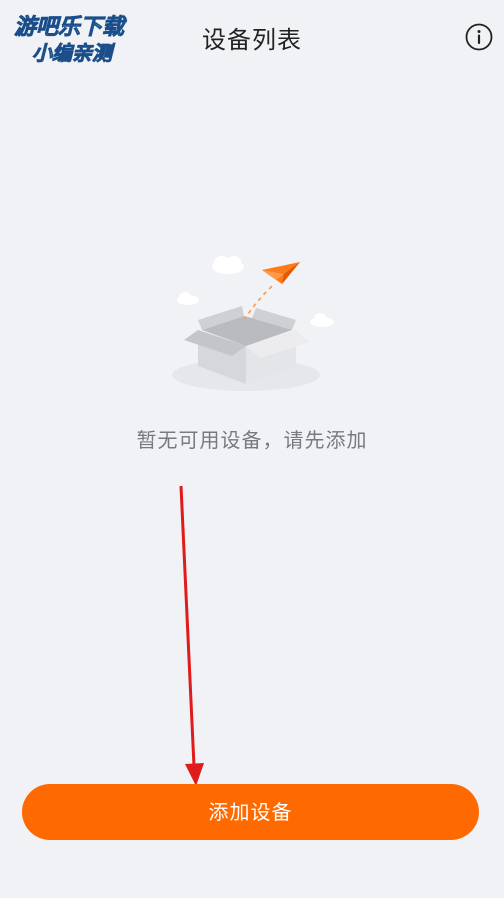 Image resolution: width=504 pixels, height=898 pixels. What do you see at coordinates (70, 27) in the screenshot?
I see `watermark-line-1: 游吧乐下载` at bounding box center [70, 27].